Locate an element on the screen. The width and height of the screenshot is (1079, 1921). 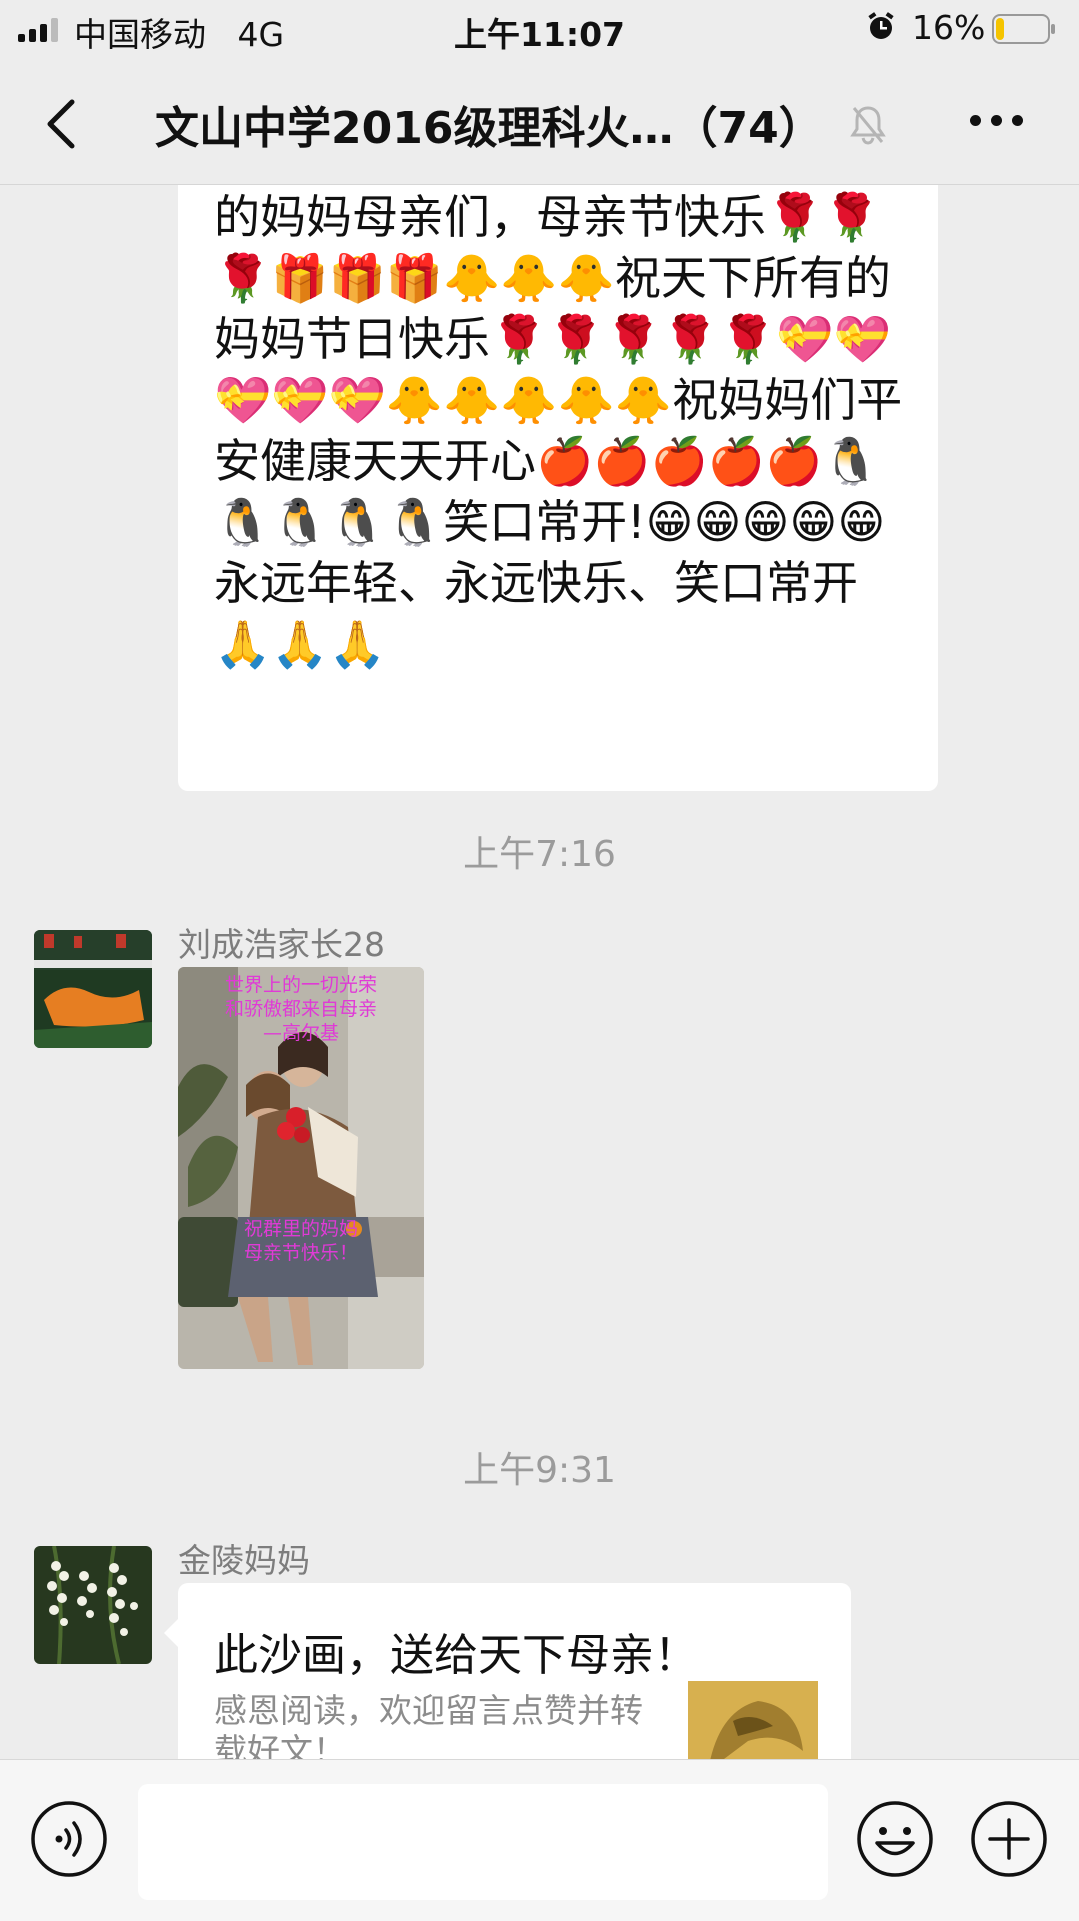
sender-name: 金陵妈妈 is located at coordinates (244, 1560).